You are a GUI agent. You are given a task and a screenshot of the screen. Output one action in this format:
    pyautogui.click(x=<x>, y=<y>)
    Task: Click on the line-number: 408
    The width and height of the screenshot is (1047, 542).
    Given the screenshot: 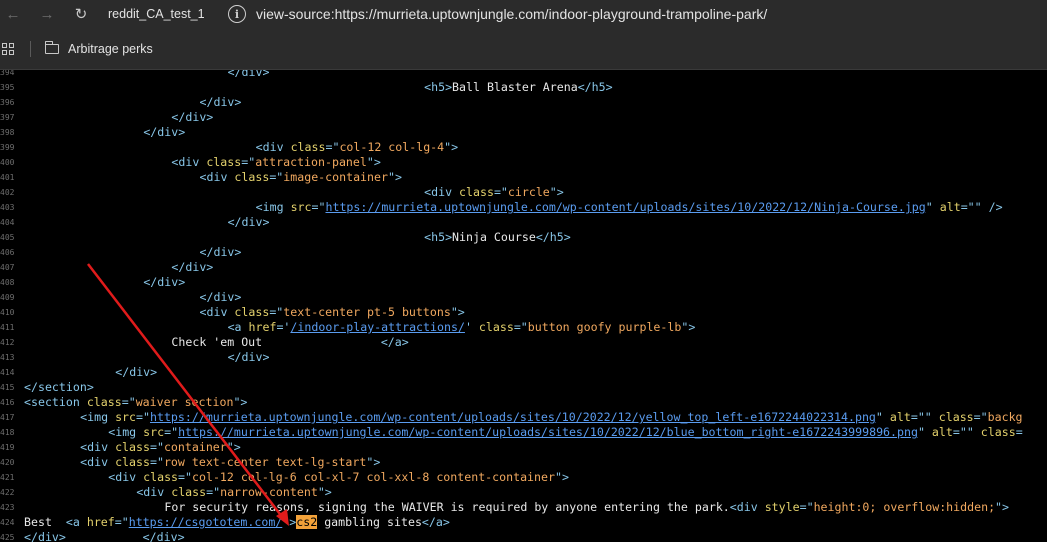 What is the action you would take?
    pyautogui.click(x=7, y=282)
    